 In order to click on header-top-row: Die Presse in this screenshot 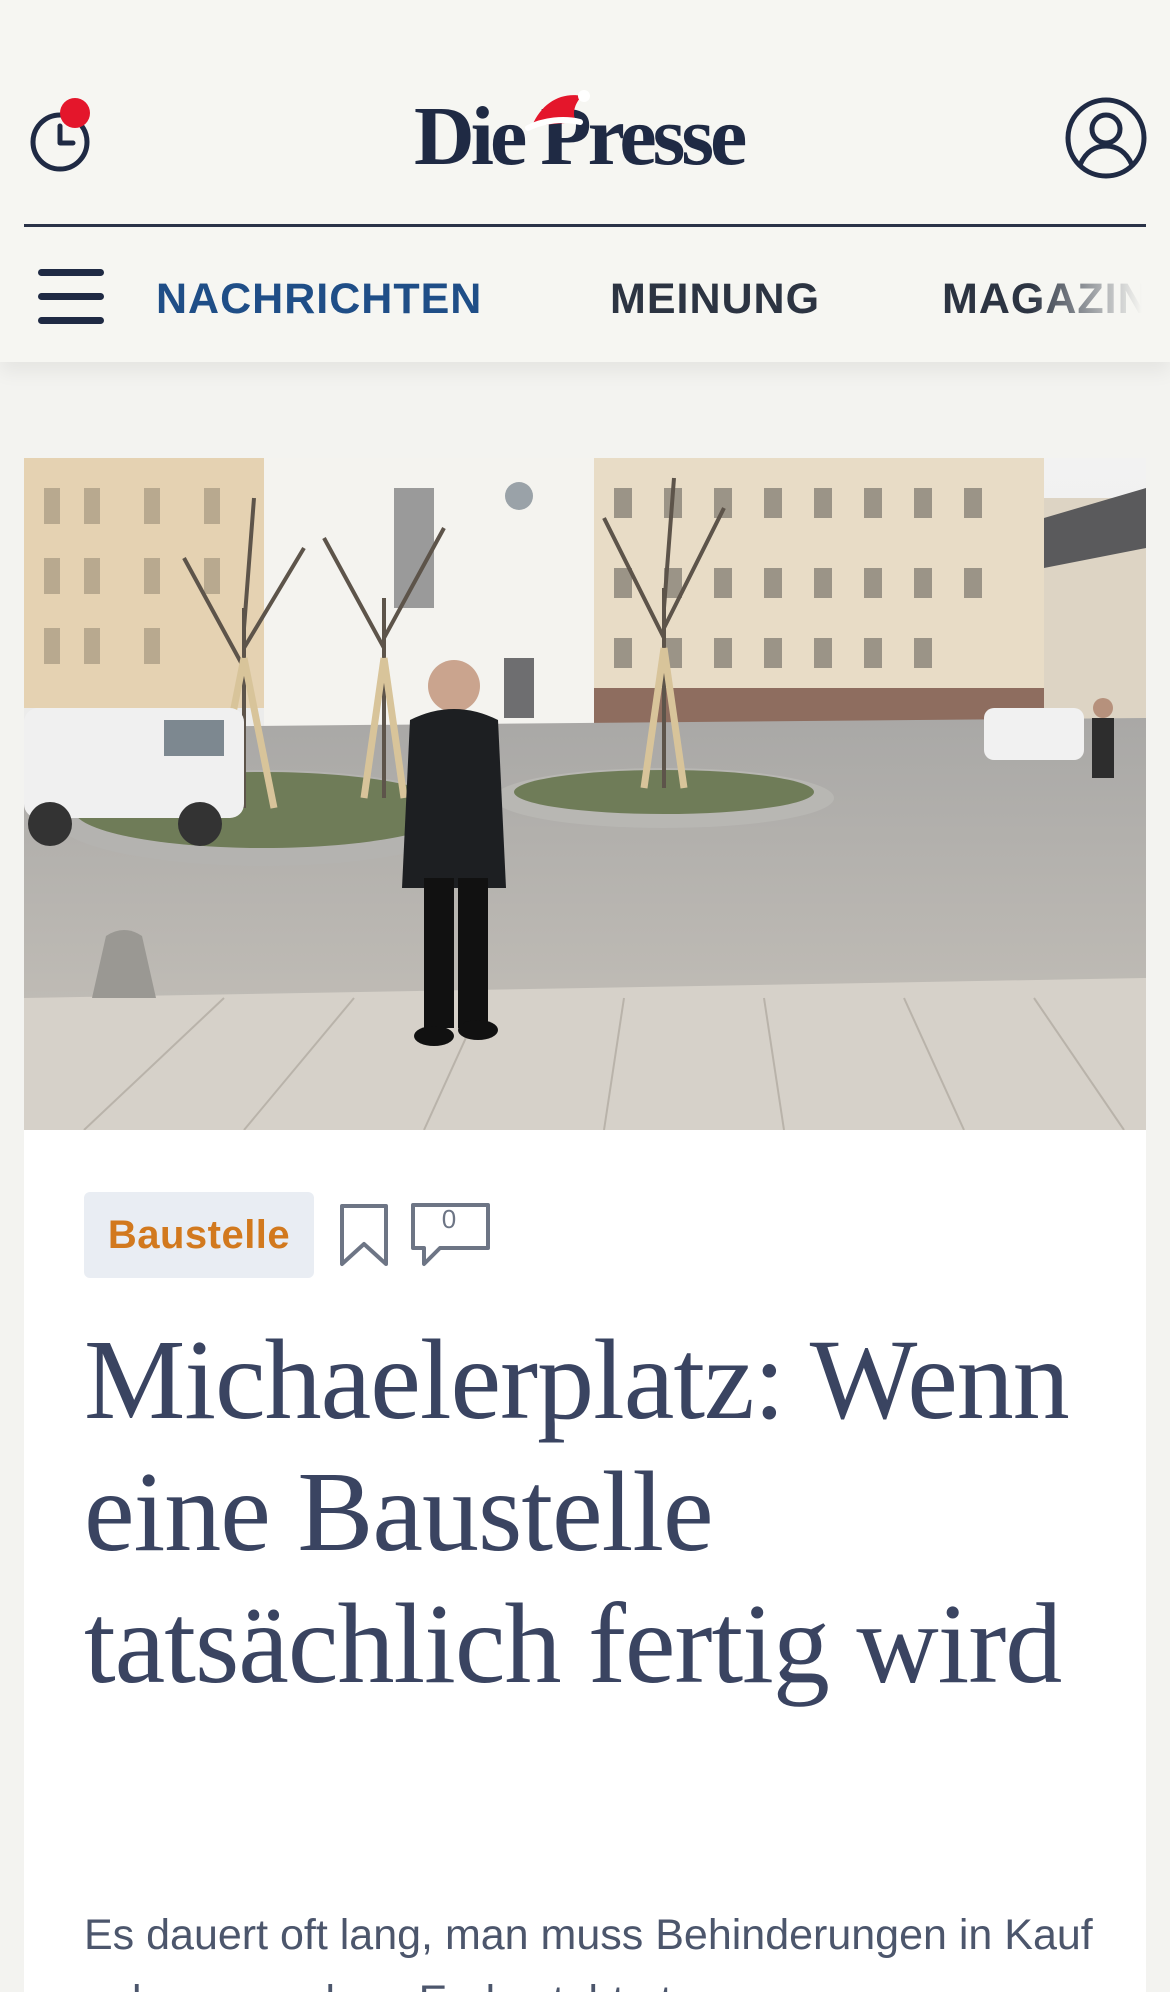, I will do `click(585, 112)`.